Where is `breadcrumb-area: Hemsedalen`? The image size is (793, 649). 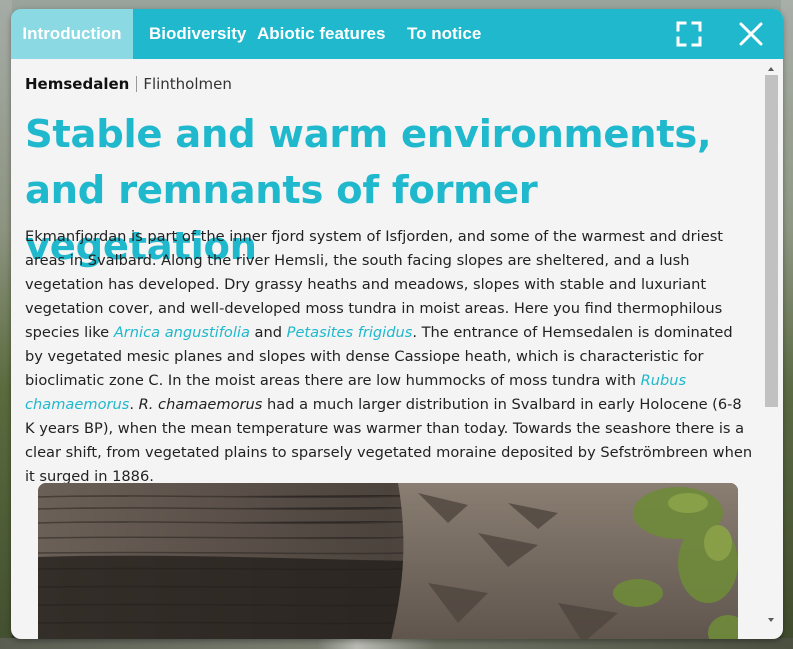 breadcrumb-area: Hemsedalen is located at coordinates (77, 84).